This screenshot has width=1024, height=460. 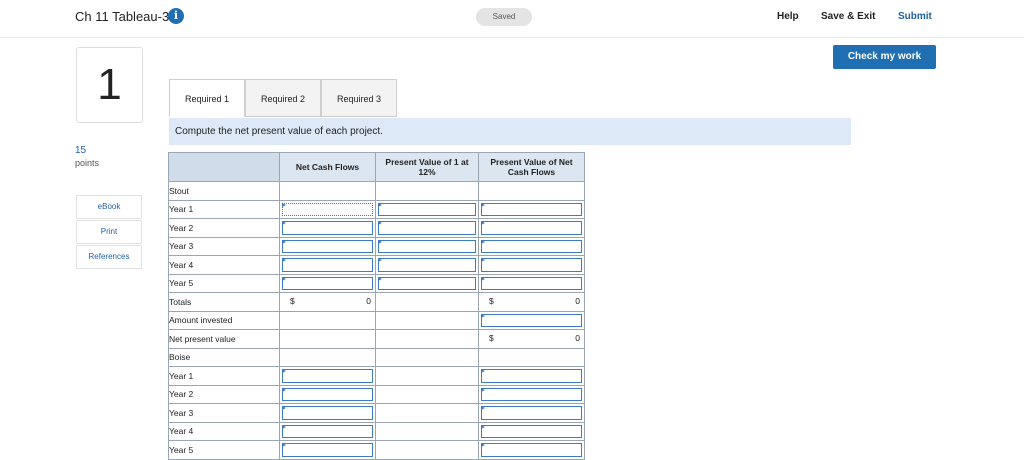 What do you see at coordinates (376, 339) in the screenshot?
I see `table-row: Net present value $ 0` at bounding box center [376, 339].